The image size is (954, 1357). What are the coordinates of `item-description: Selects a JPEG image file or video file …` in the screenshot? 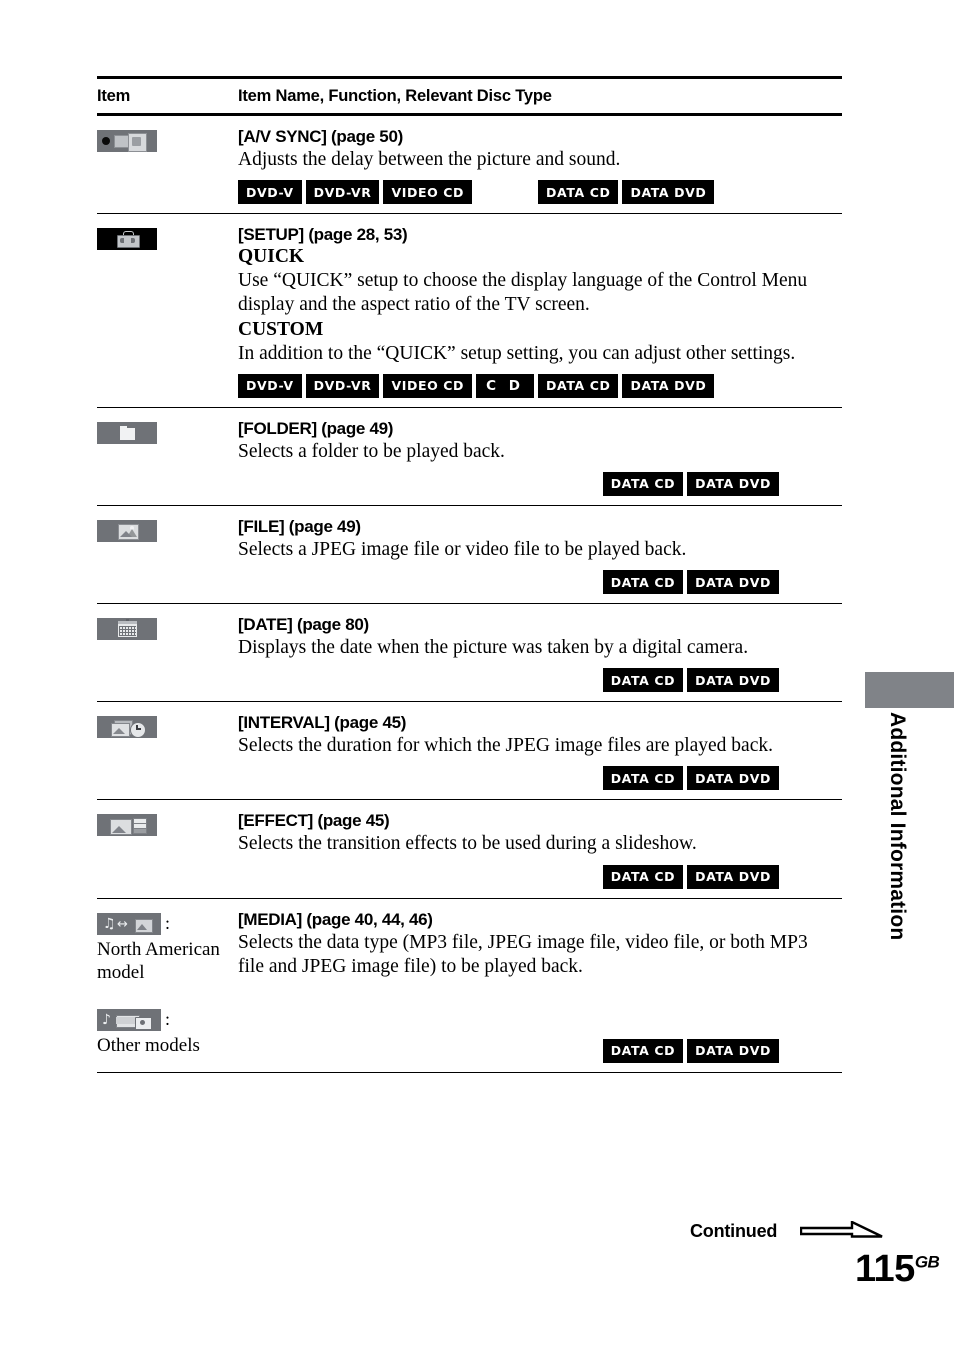 It's located at (462, 549).